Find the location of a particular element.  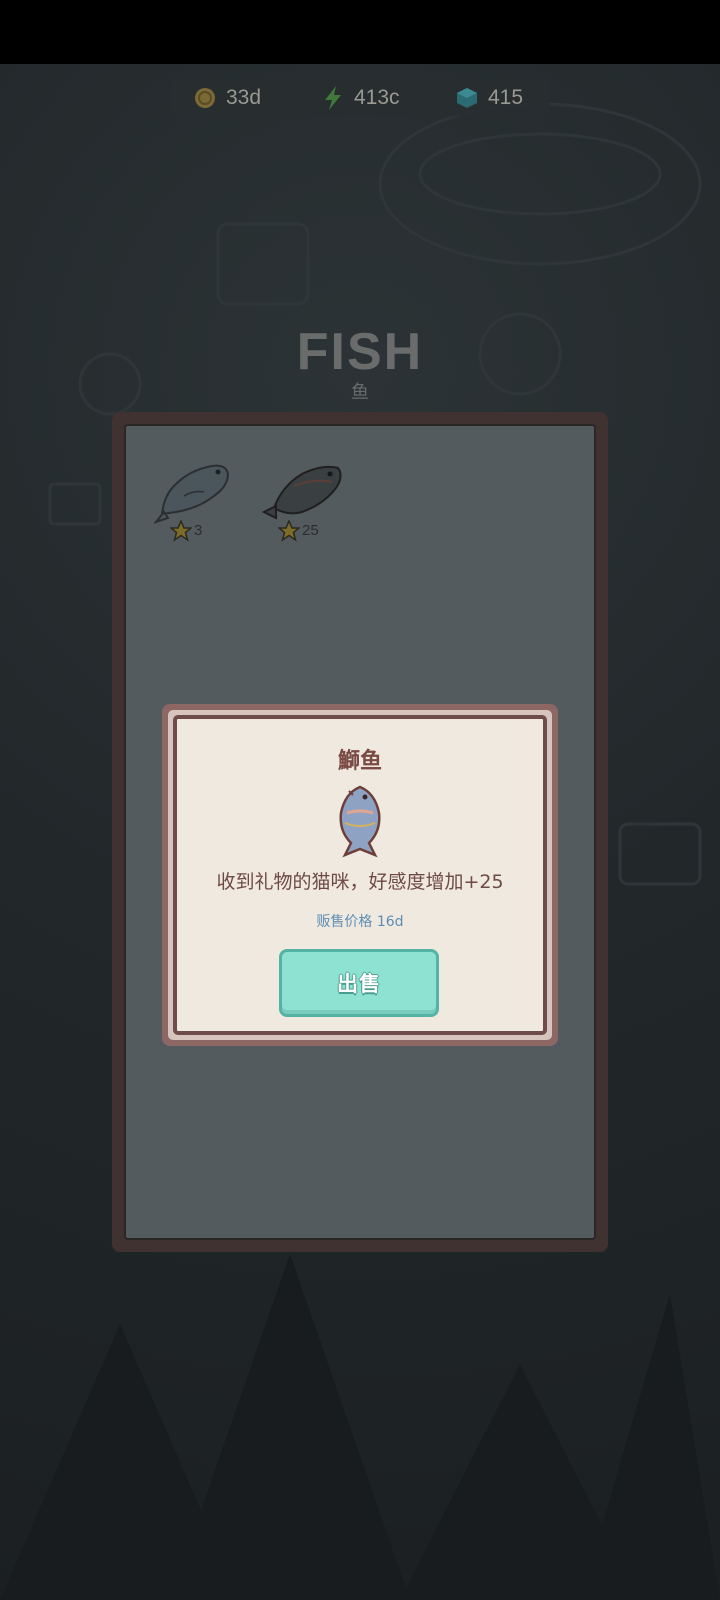

page-subtitle: 鱼 is located at coordinates (360, 392).